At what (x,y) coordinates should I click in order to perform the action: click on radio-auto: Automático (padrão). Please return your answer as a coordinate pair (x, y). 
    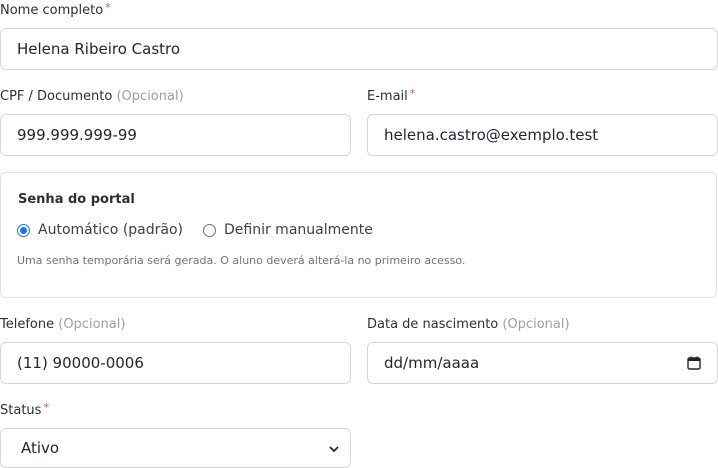
    Looking at the image, I should click on (100, 230).